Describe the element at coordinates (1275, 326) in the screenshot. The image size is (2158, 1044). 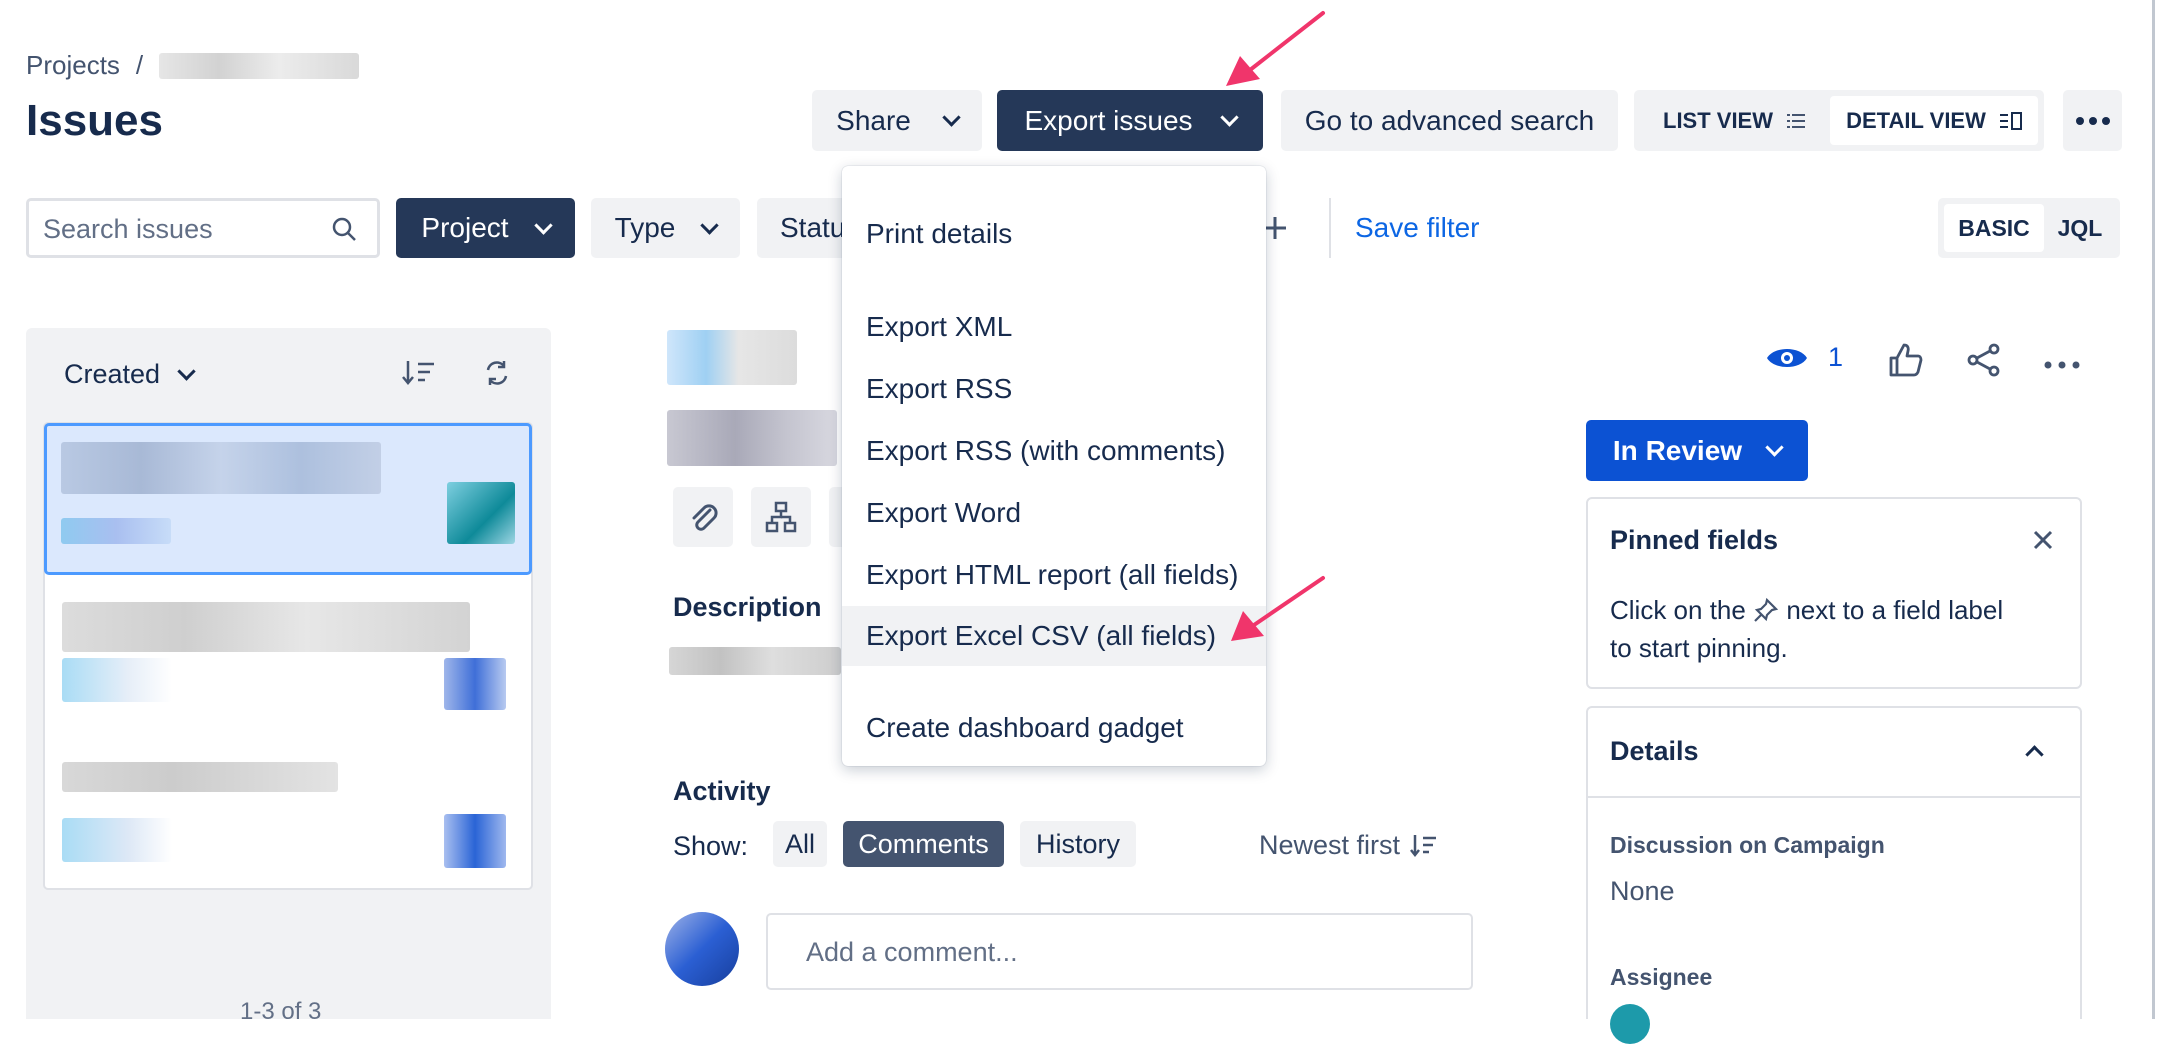
I see `annotation-arrows` at that location.